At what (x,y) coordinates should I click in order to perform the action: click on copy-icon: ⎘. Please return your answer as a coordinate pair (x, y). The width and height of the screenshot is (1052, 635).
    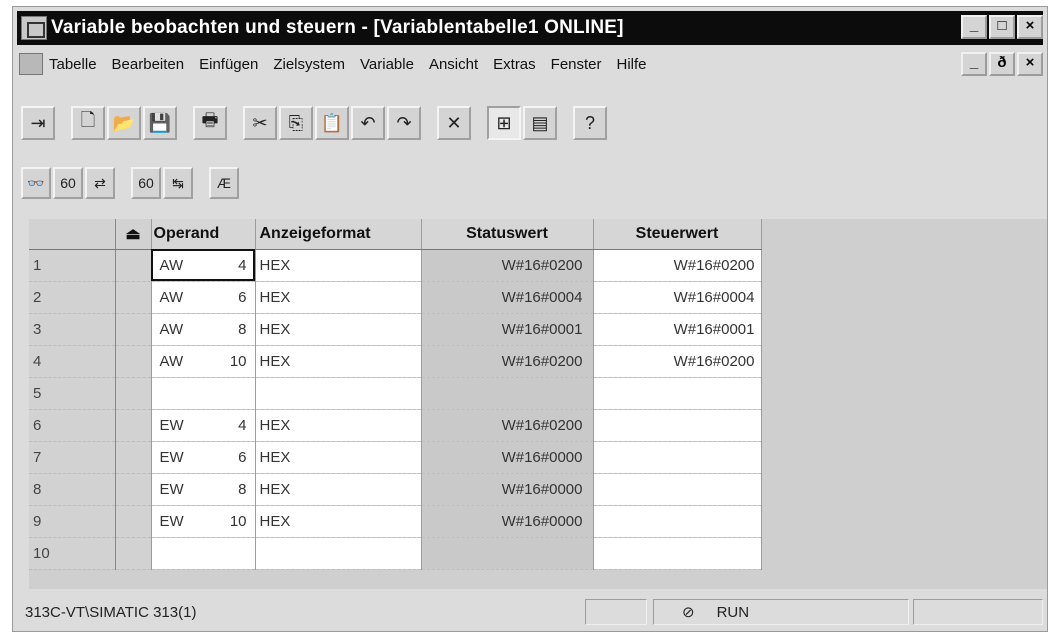
    Looking at the image, I should click on (296, 123).